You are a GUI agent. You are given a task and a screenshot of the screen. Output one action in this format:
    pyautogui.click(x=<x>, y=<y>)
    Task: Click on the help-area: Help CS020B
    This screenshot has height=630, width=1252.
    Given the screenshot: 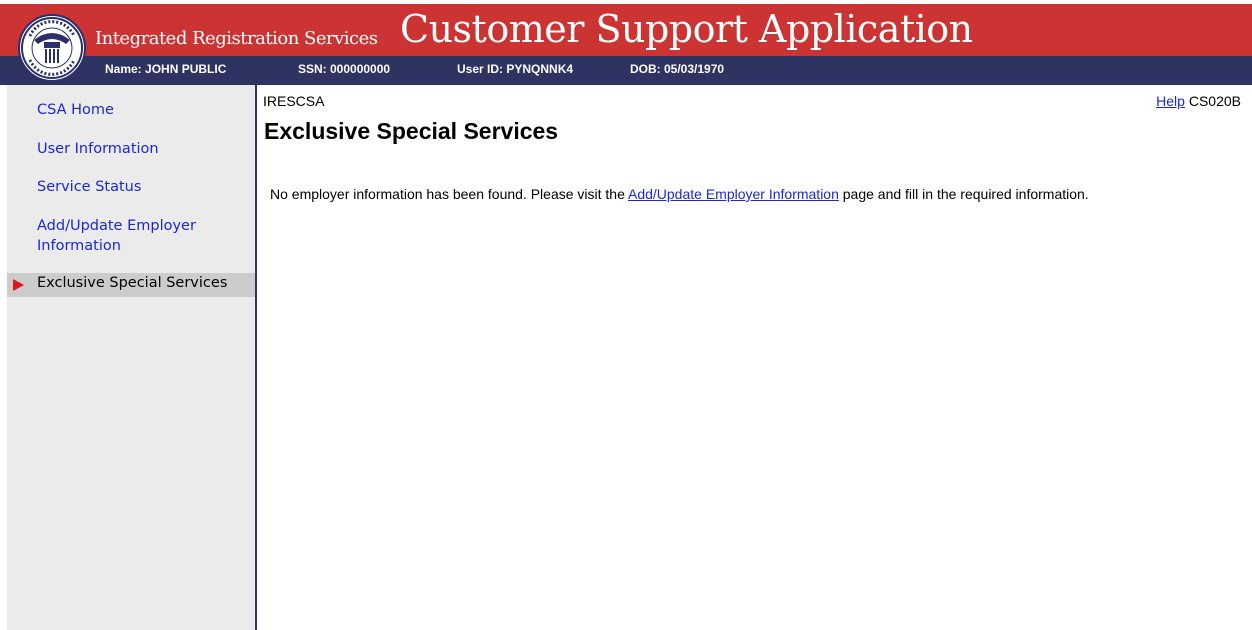 What is the action you would take?
    pyautogui.click(x=1198, y=101)
    